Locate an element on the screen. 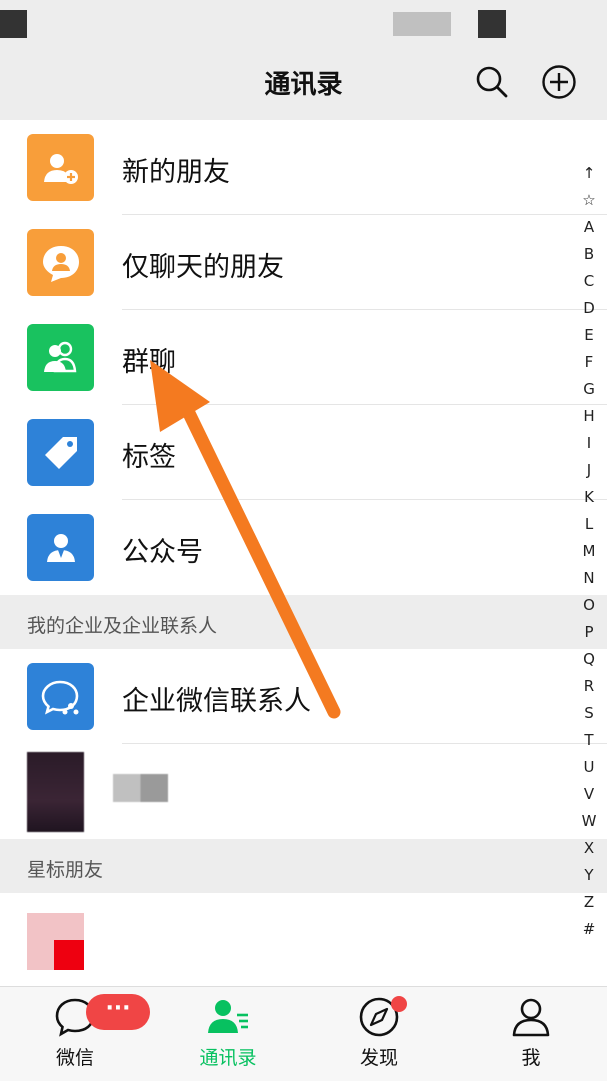  index-letter: J is located at coordinates (589, 470).